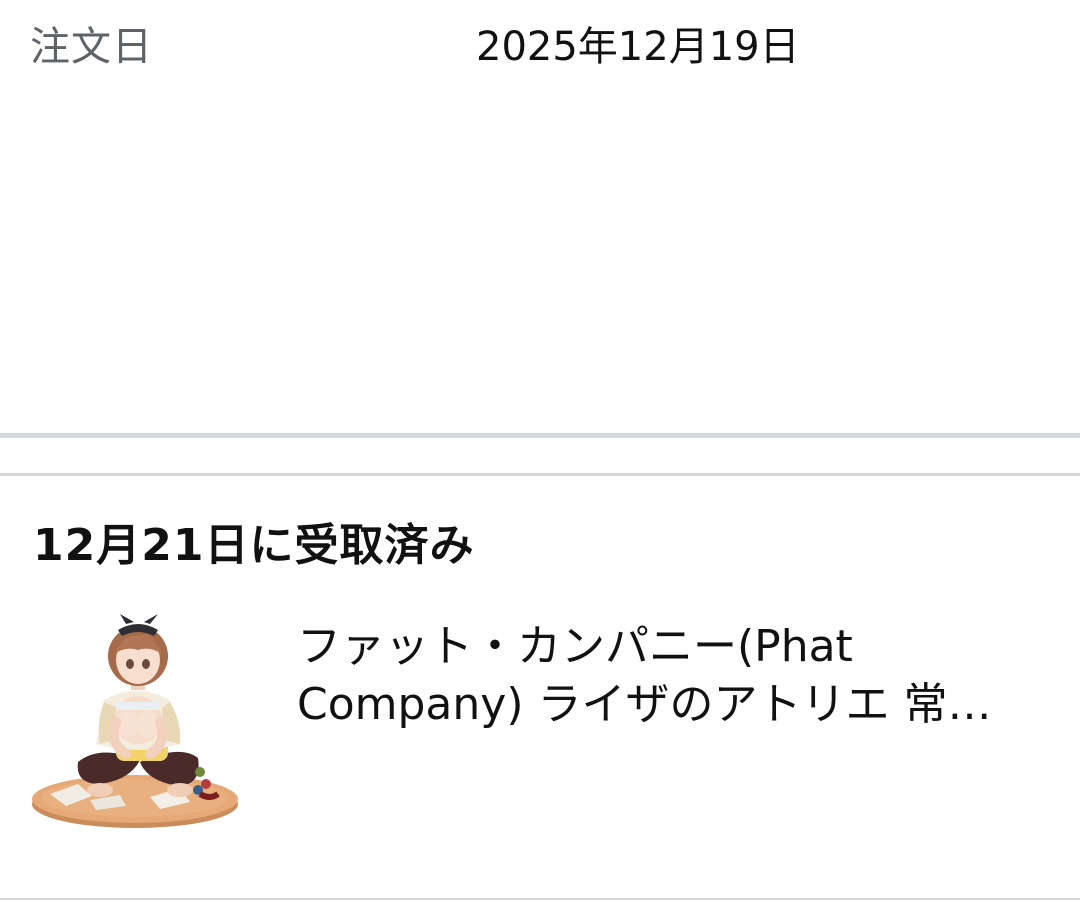 This screenshot has width=1080, height=902. What do you see at coordinates (638, 47) in the screenshot?
I see `order-date-value: 2025年12月19日` at bounding box center [638, 47].